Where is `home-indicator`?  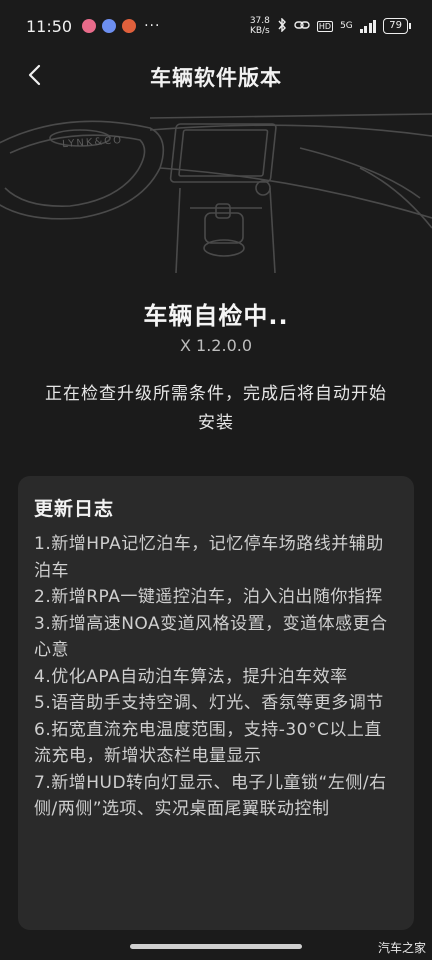
home-indicator is located at coordinates (216, 946).